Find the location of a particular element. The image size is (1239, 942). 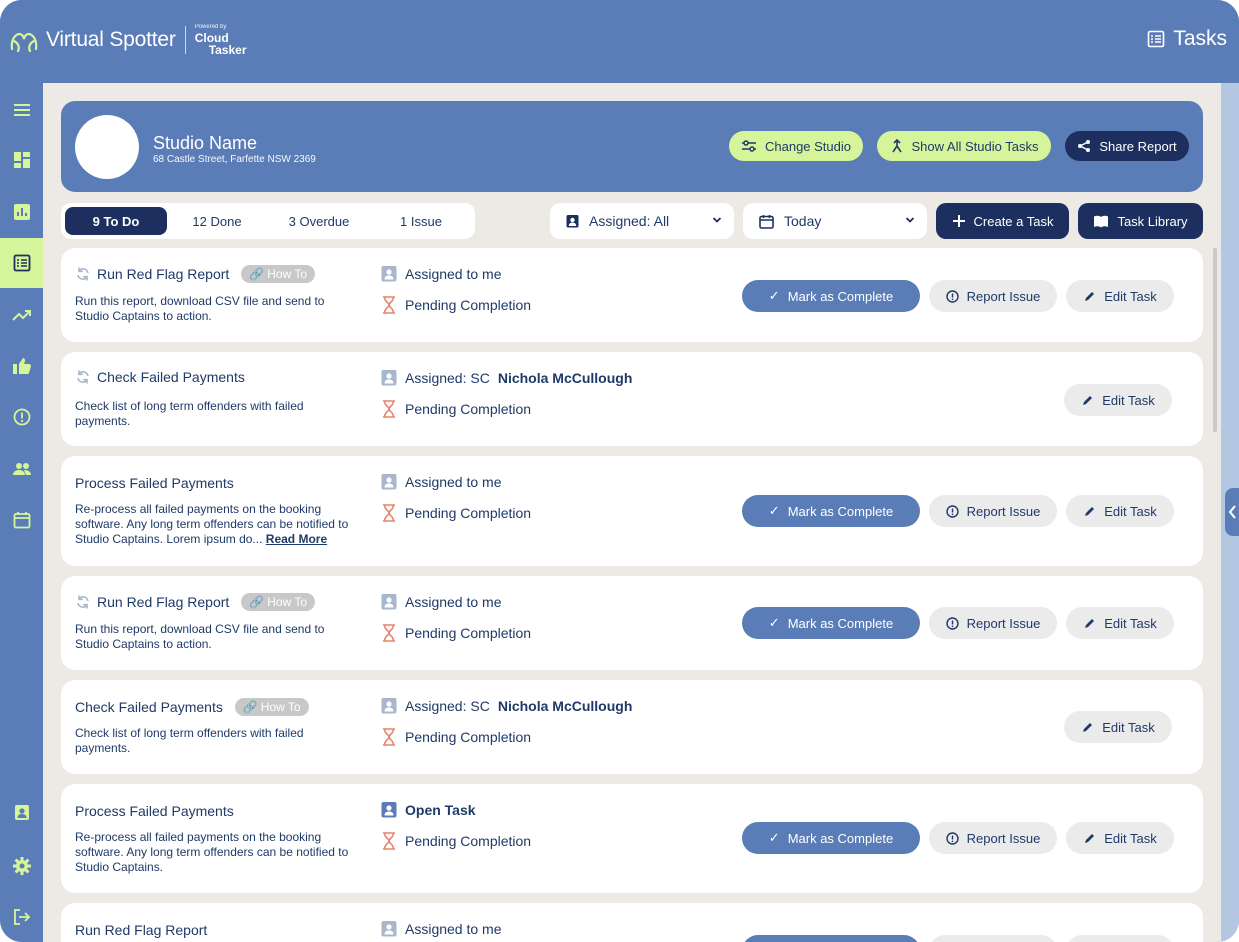

sidebar-item-reports is located at coordinates (21, 212).